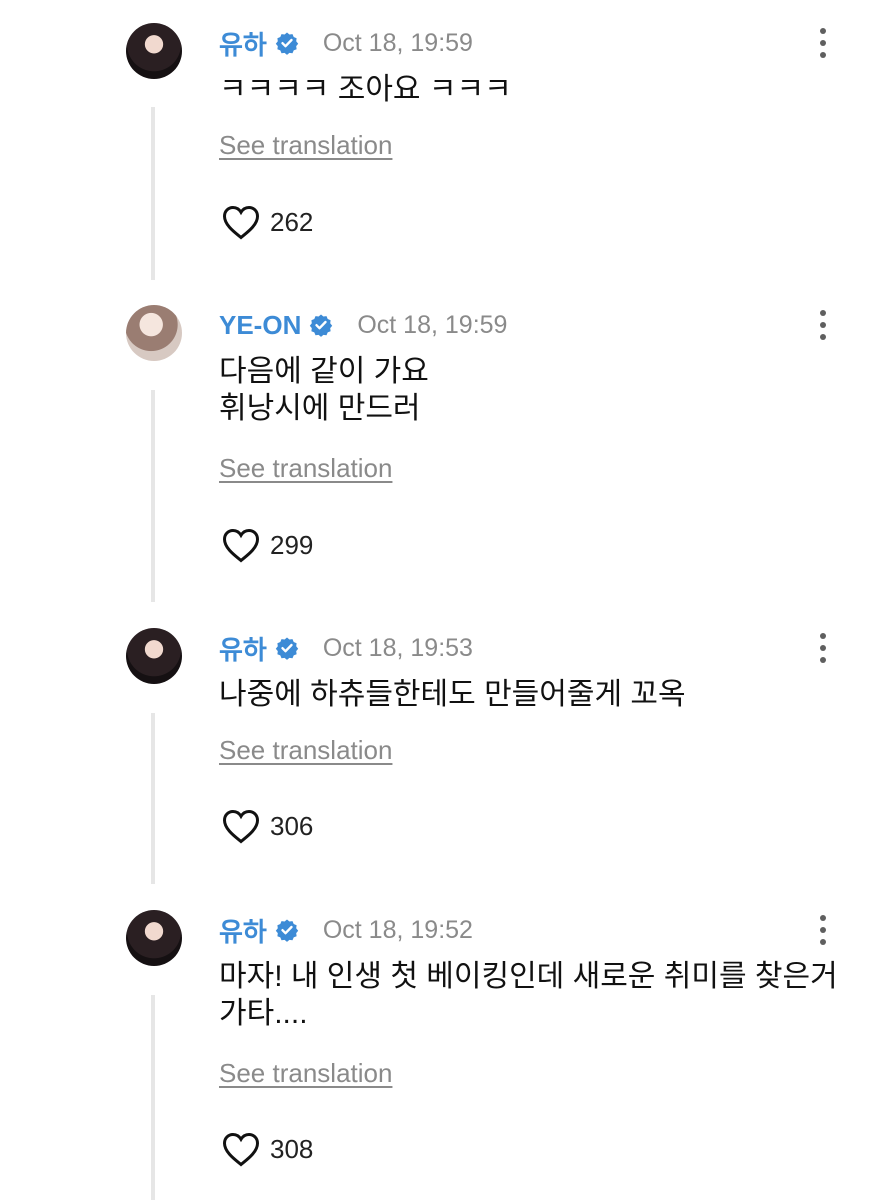 The image size is (870, 1200). I want to click on comment-header: YE-ON Oct 18, 19:59, so click(363, 325).